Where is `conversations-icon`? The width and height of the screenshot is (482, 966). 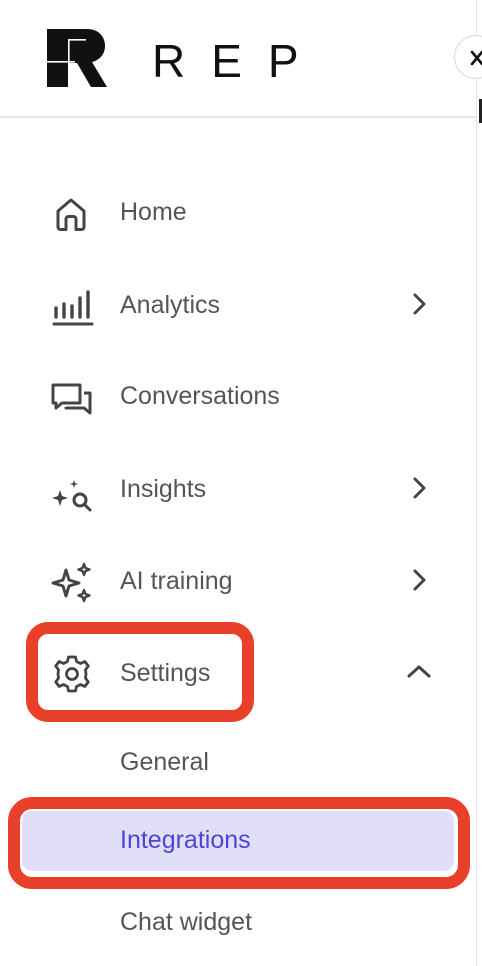 conversations-icon is located at coordinates (71, 399).